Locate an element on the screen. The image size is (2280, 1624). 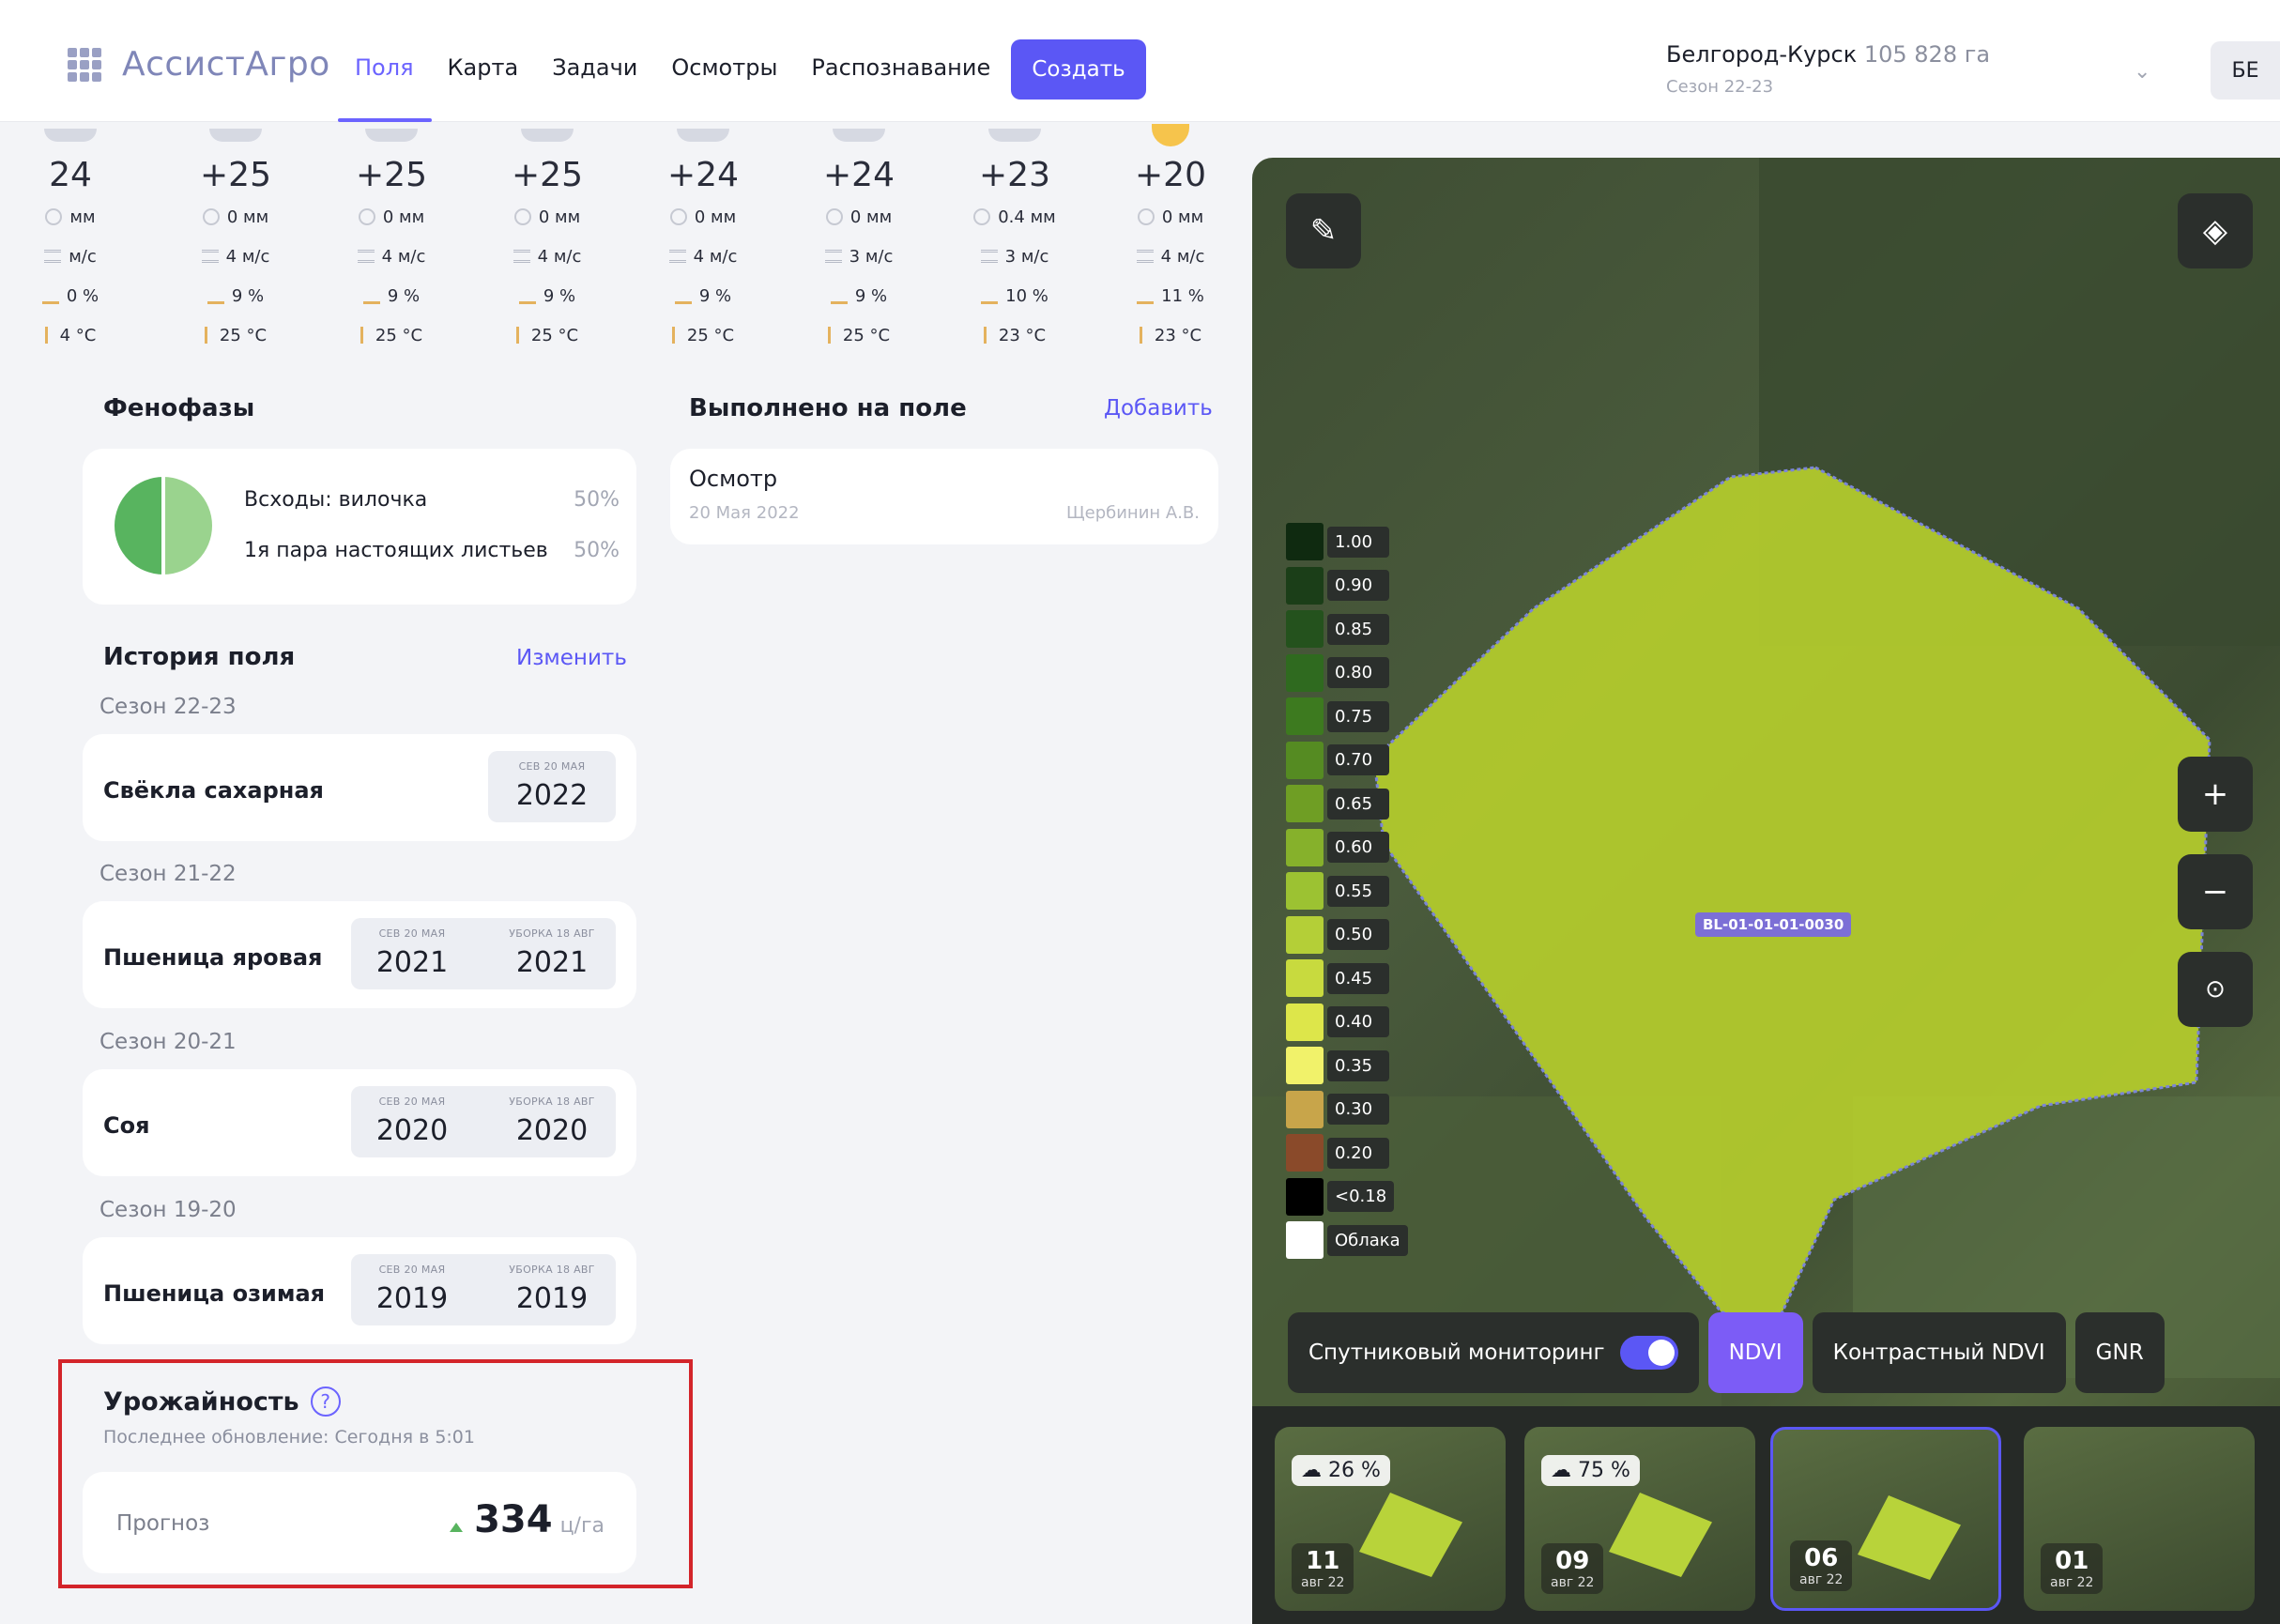
zoom-out-icon: − is located at coordinates (2215, 891).